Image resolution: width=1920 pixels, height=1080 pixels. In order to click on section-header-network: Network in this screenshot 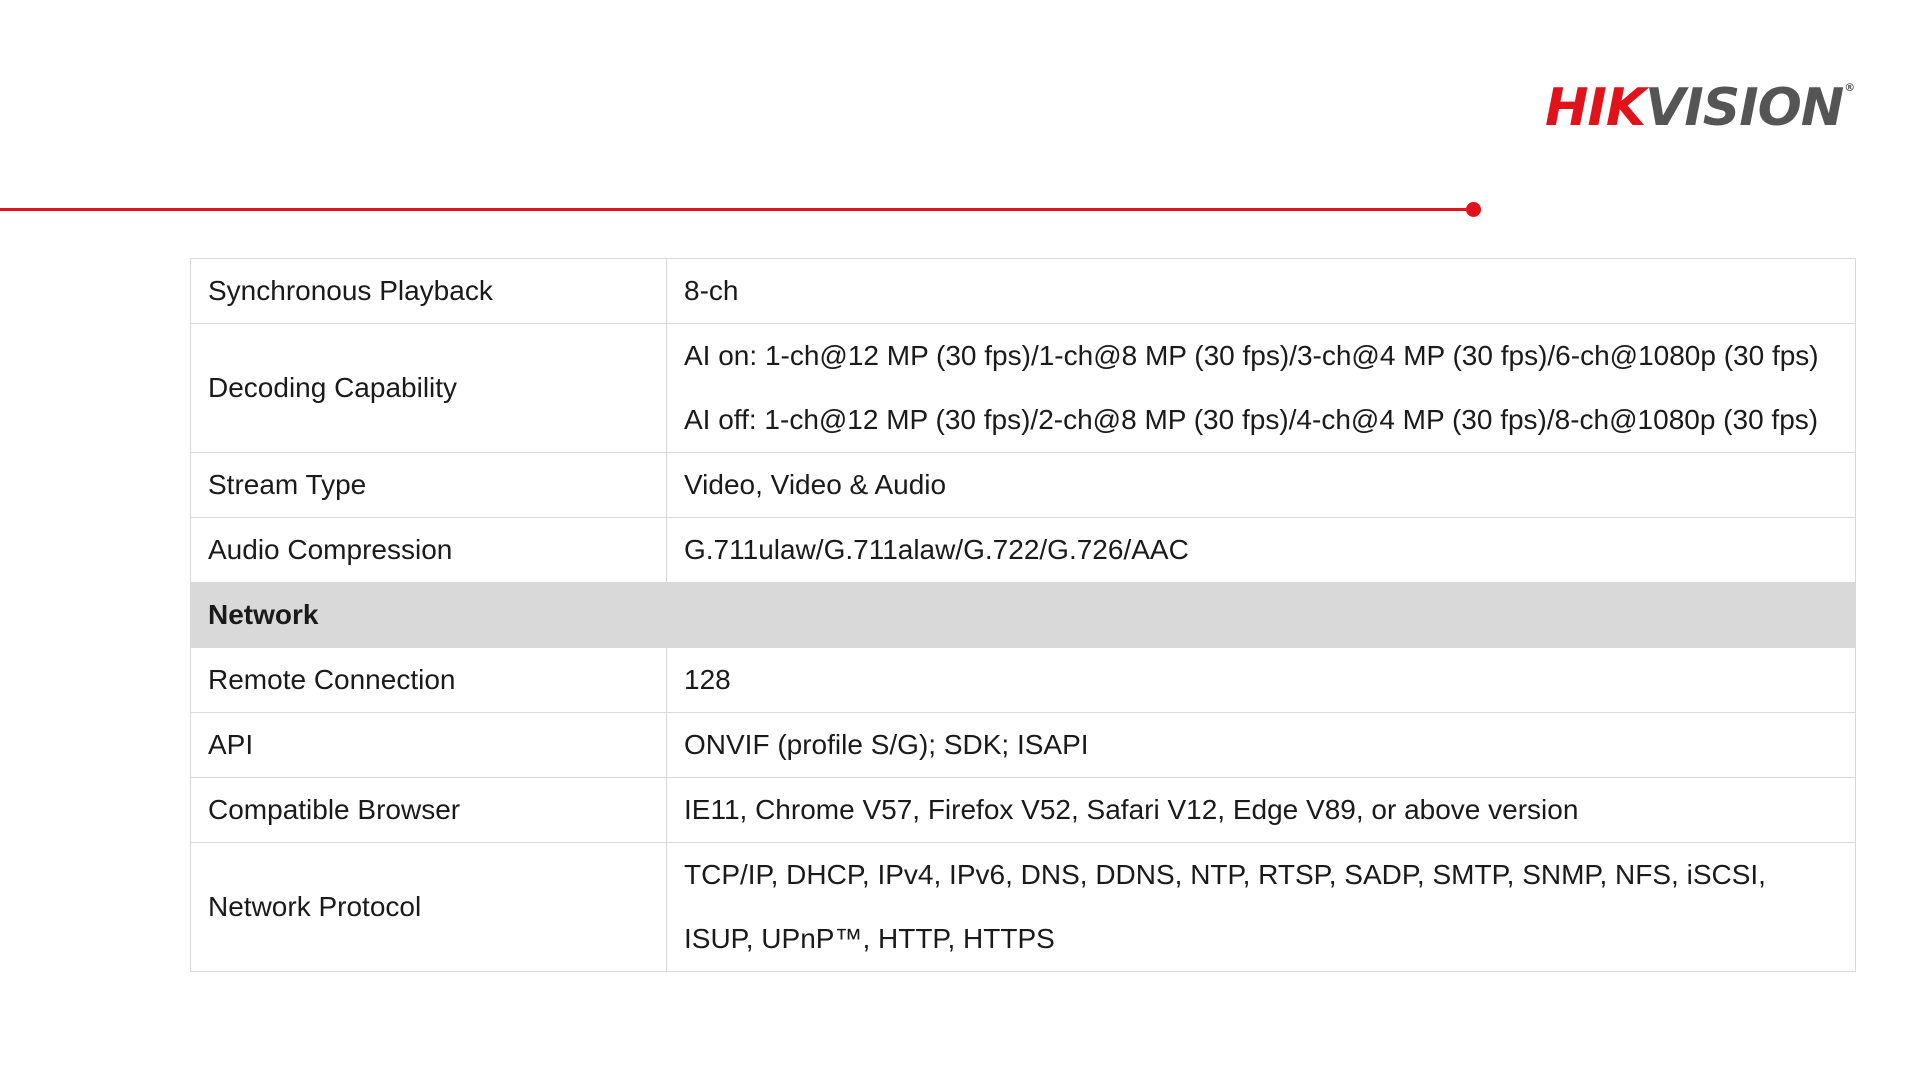, I will do `click(1023, 615)`.